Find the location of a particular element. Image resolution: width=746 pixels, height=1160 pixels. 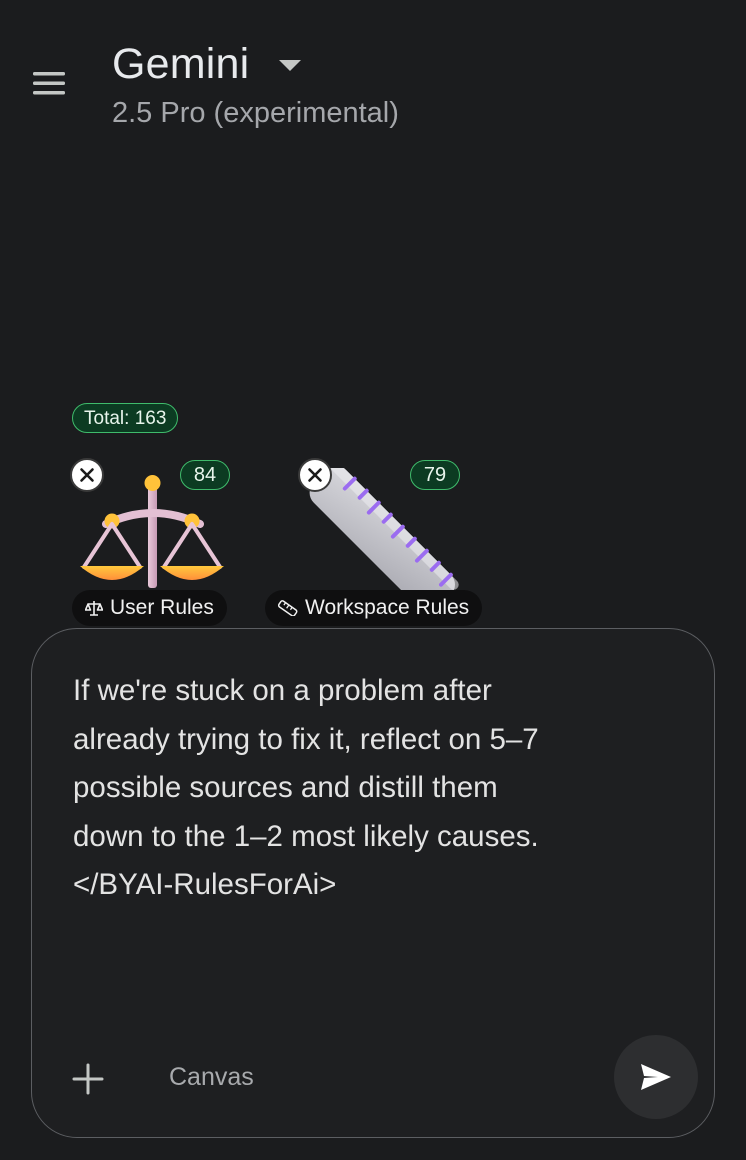

user-rules-label: User Rules is located at coordinates (162, 607).